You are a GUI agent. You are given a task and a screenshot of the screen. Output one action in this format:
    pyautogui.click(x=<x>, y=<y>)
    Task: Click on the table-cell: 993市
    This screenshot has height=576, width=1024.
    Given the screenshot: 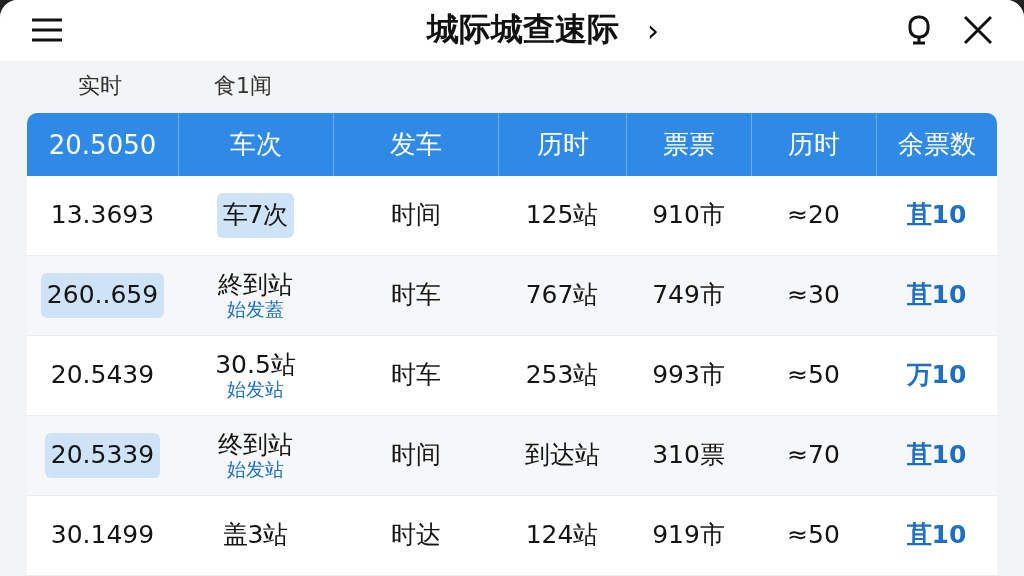 What is the action you would take?
    pyautogui.click(x=688, y=375)
    